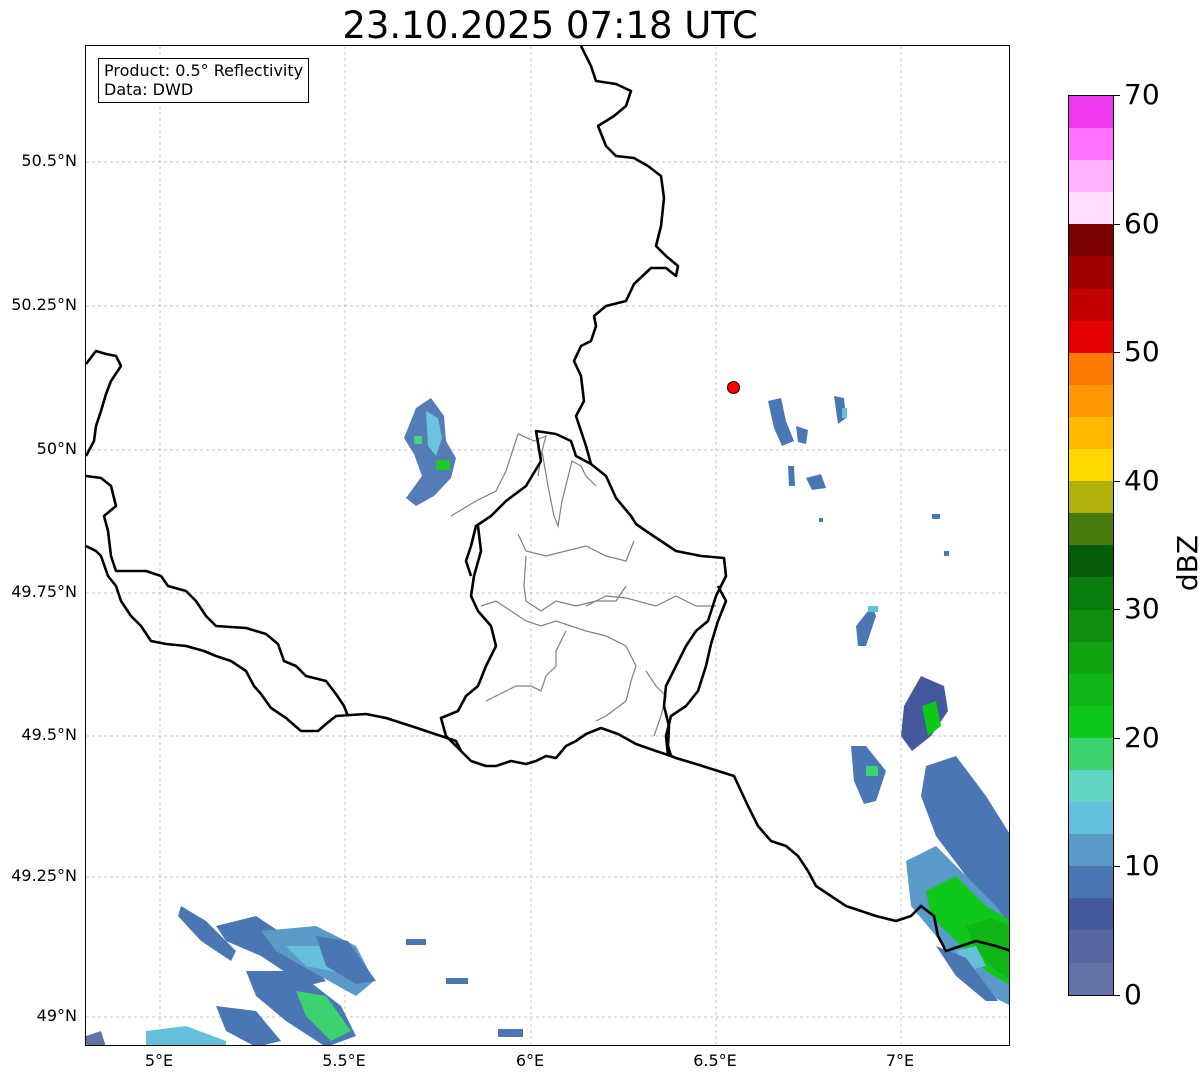 The image size is (1202, 1081). What do you see at coordinates (583, 585) in the screenshot?
I see `province-boundaries` at bounding box center [583, 585].